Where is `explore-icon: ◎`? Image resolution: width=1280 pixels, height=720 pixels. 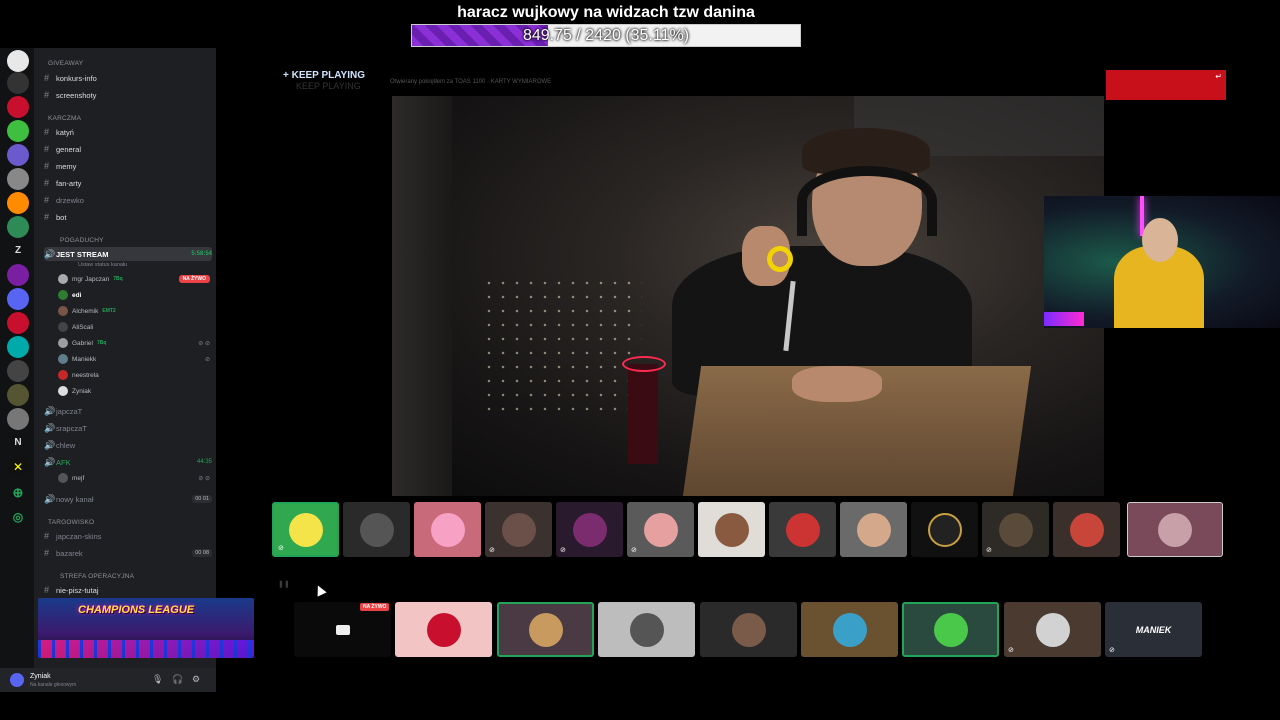
explore-icon: ◎ is located at coordinates (18, 517).